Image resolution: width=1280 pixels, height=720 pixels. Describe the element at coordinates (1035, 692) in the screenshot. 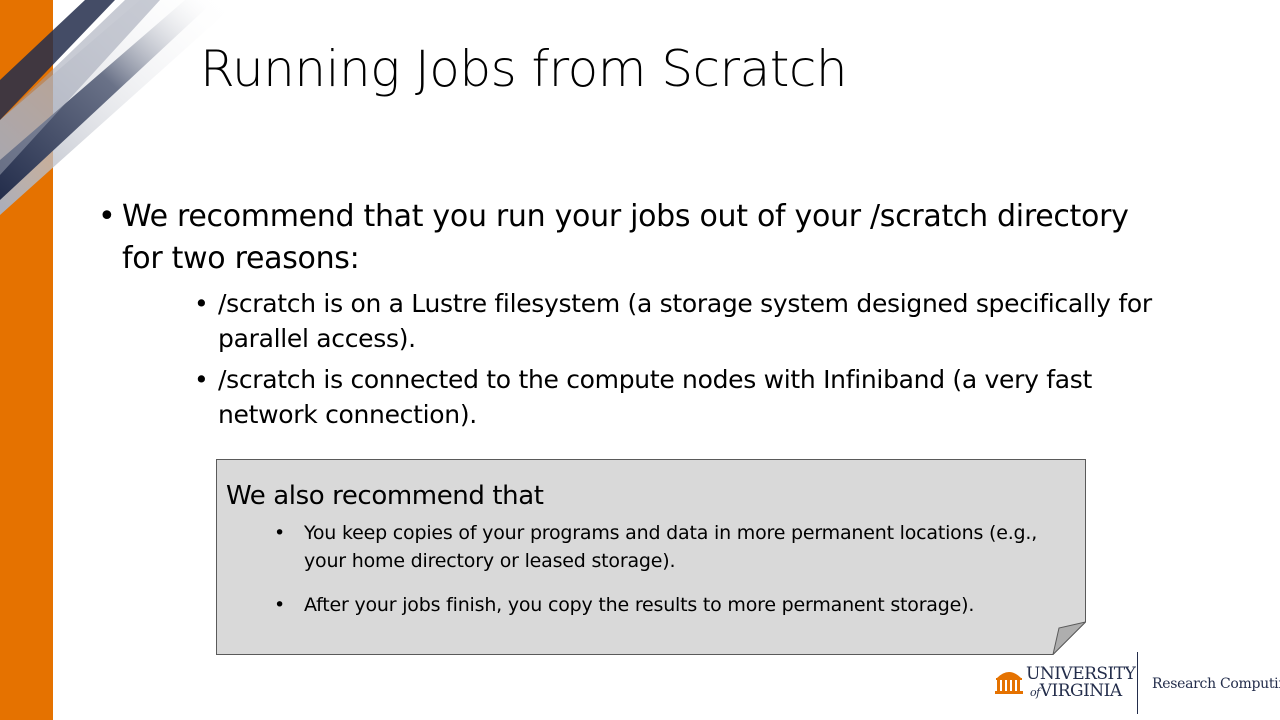

I see `of-text: of` at that location.